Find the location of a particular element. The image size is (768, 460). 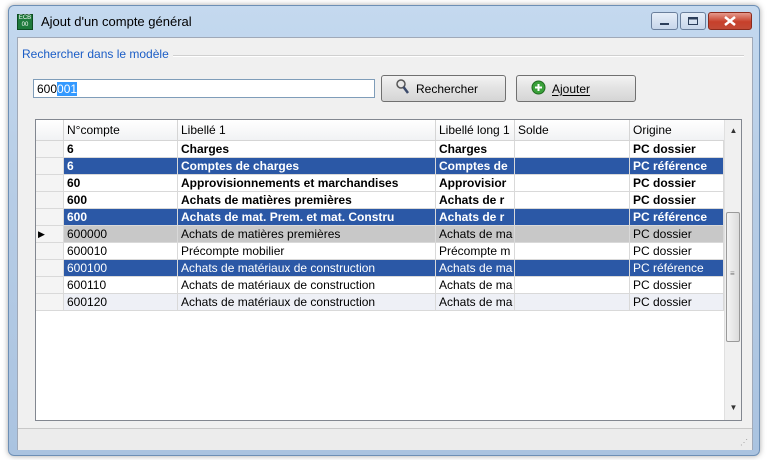

cell-libelle-long: Approvisior is located at coordinates (475, 183).